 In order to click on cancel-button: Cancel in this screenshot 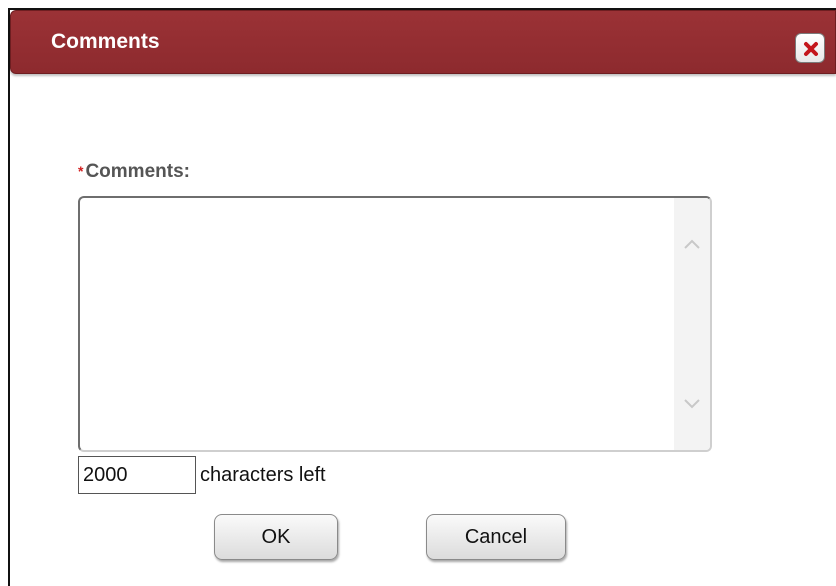, I will do `click(496, 537)`.